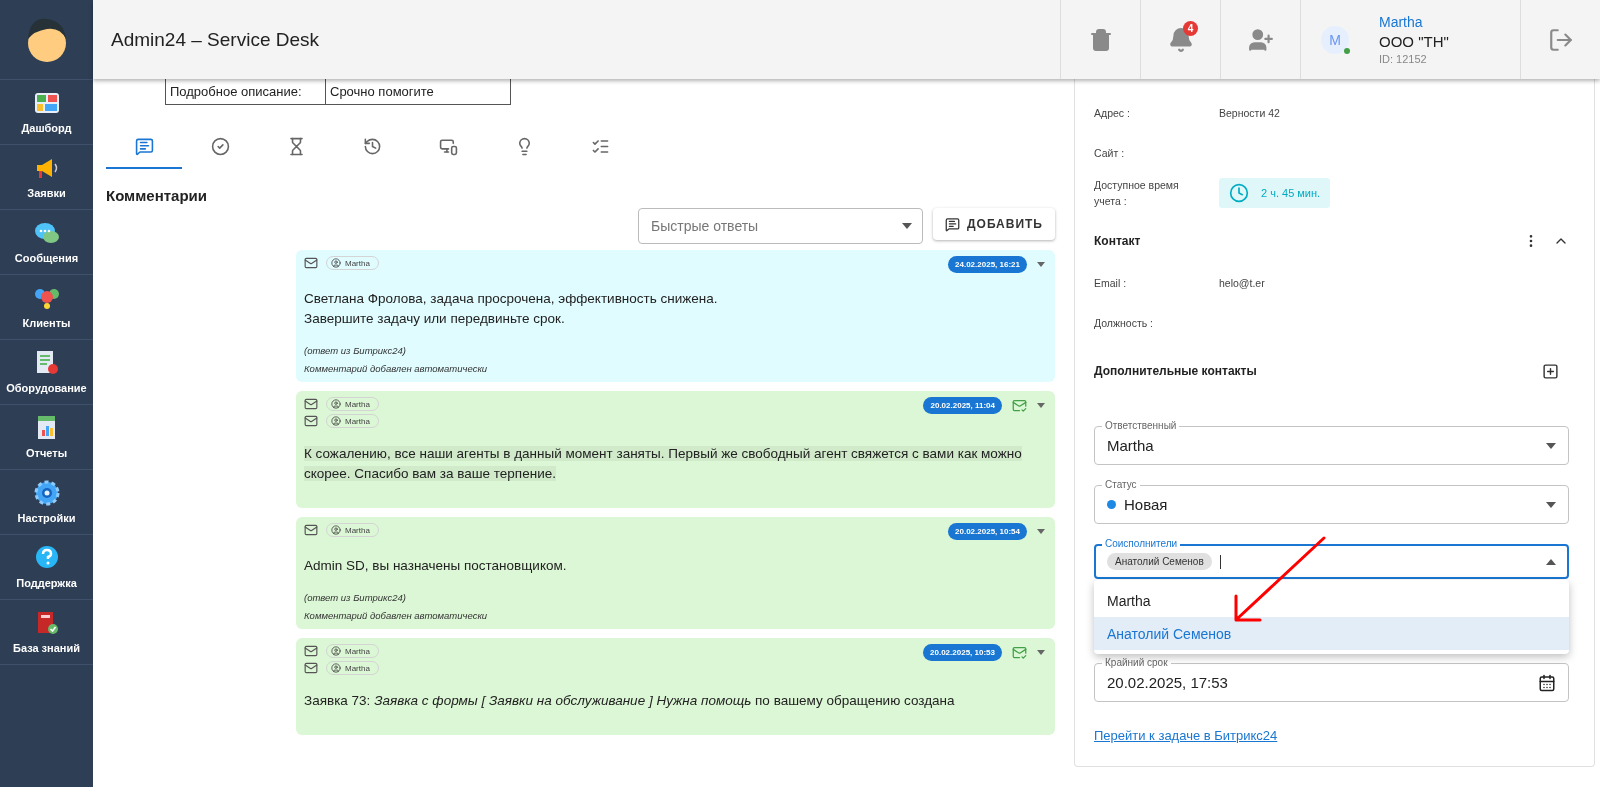 This screenshot has width=1600, height=787. Describe the element at coordinates (436, 566) in the screenshot. I see `comment-text: Admin SD, вы назначены постановщиком.` at that location.